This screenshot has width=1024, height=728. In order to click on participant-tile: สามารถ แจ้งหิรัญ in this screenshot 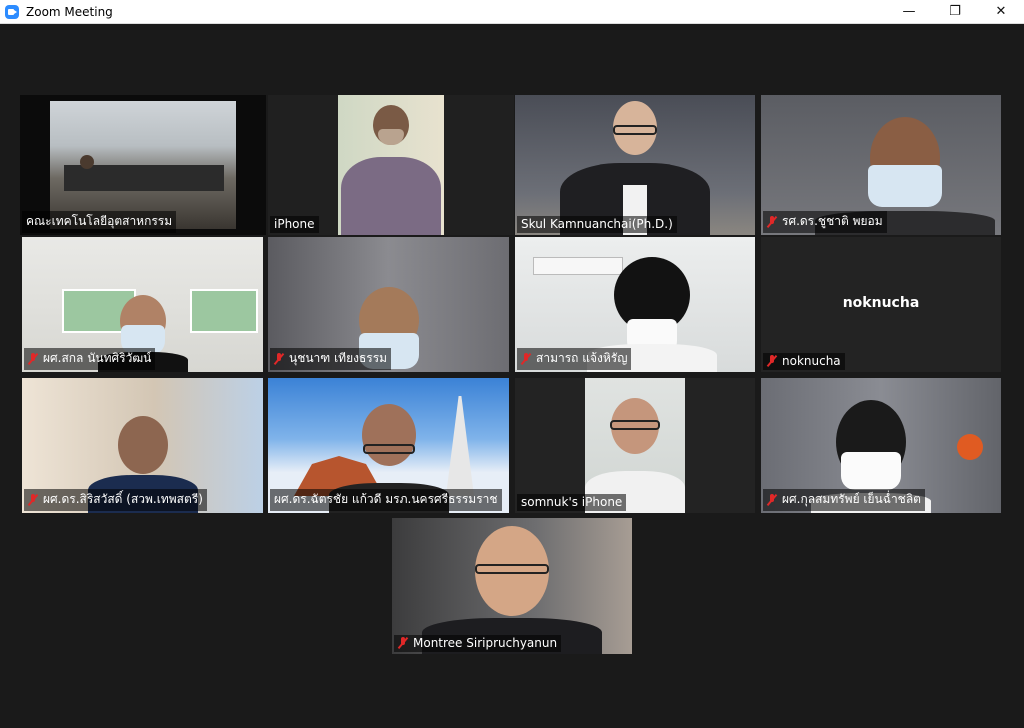, I will do `click(635, 304)`.